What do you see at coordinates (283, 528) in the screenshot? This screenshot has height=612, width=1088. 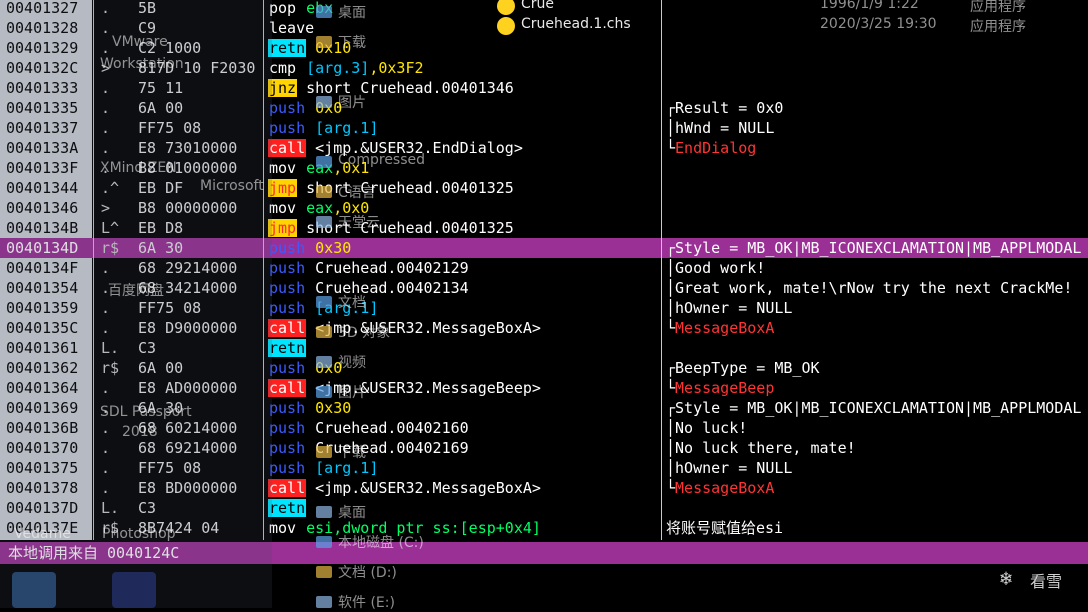 I see `instruction-mnemonic: mov` at bounding box center [283, 528].